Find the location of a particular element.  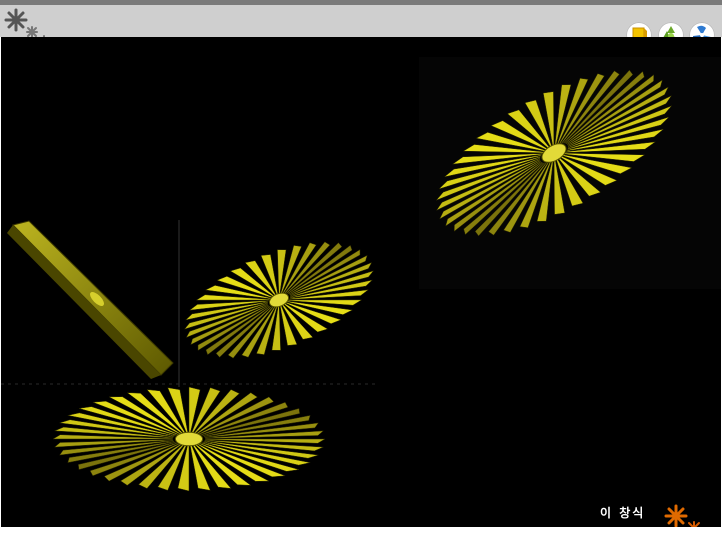

slide-header-bar is located at coordinates (361, 21).